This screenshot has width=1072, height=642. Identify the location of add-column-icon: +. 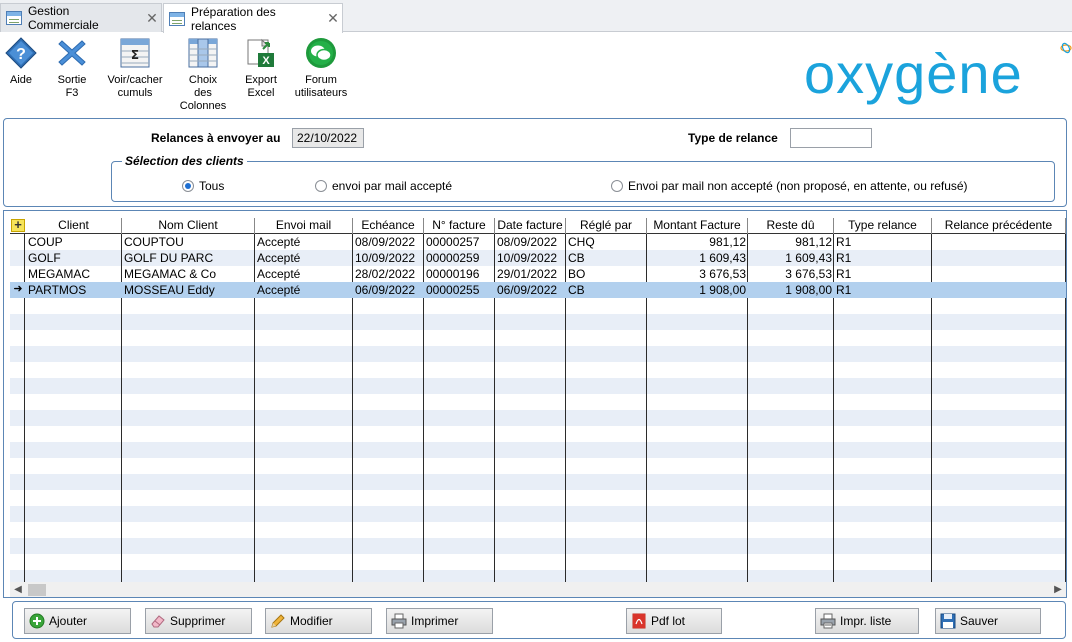
(18, 225).